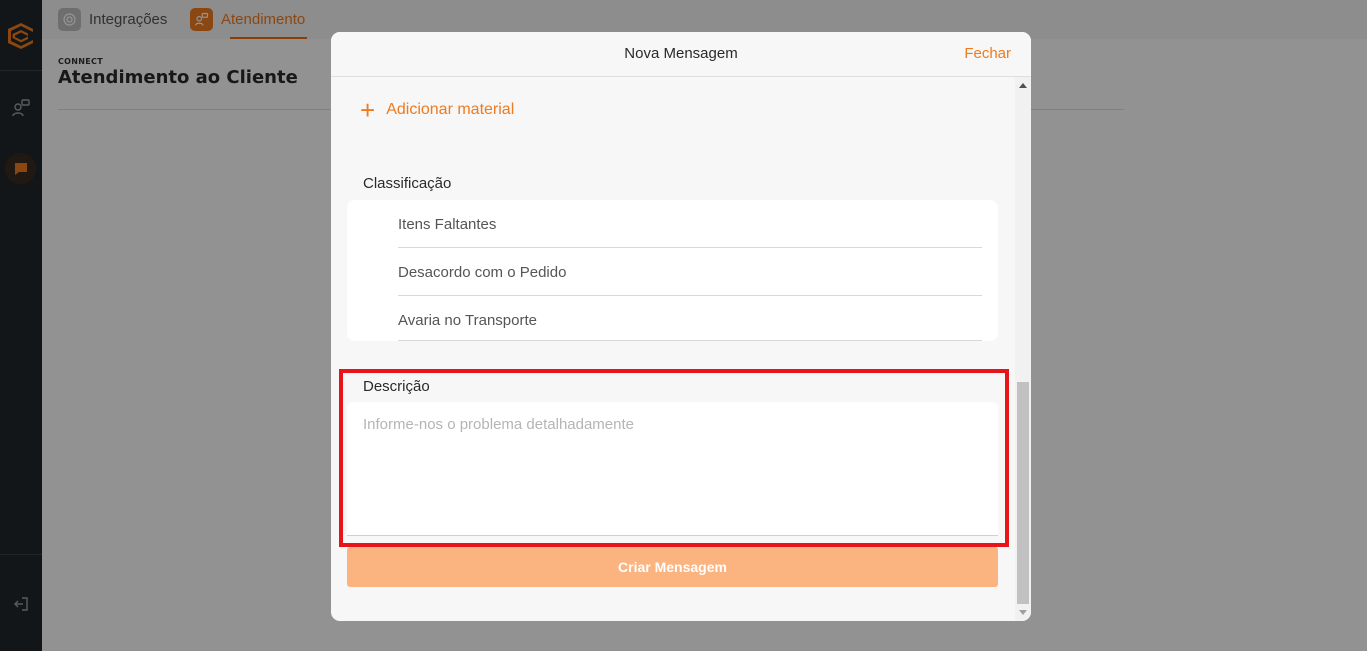 The width and height of the screenshot is (1367, 651). Describe the element at coordinates (690, 272) in the screenshot. I see `classification-option-desacordo: Desacordo com o Pedido` at that location.